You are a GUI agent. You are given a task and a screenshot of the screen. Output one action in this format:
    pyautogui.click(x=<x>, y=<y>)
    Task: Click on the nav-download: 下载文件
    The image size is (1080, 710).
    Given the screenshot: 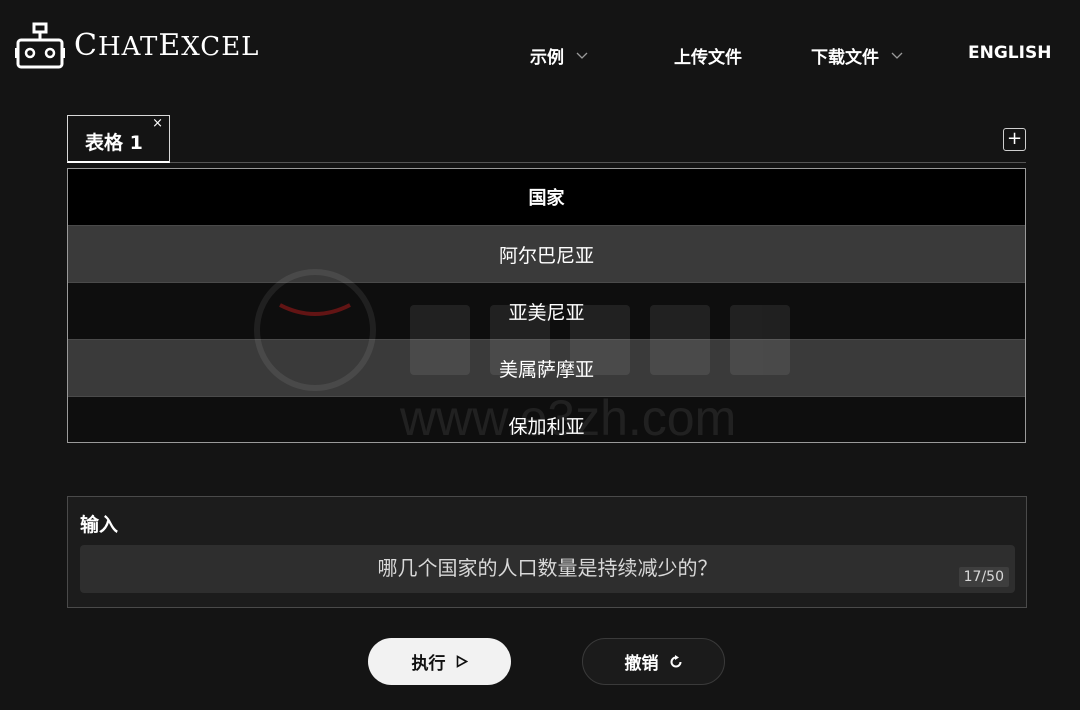 What is the action you would take?
    pyautogui.click(x=857, y=55)
    